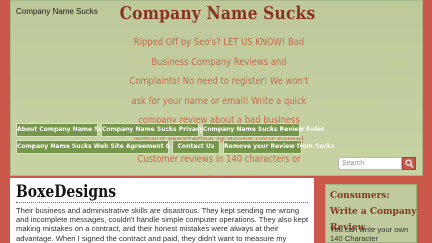  Describe the element at coordinates (370, 163) in the screenshot. I see `search-input: Search` at that location.